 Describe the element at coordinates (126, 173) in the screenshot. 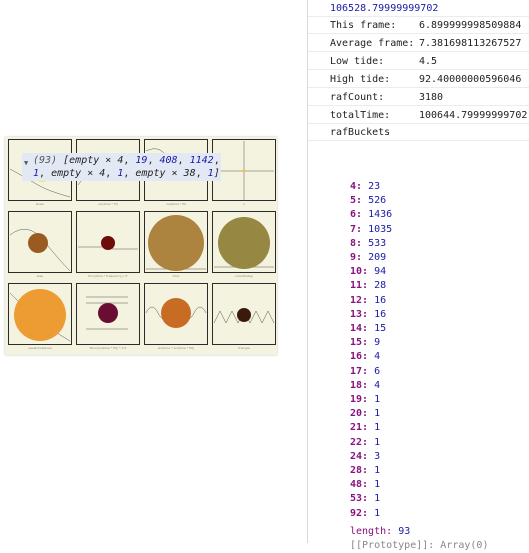

I see `array-summary-line-2: 1, empty × 4, 1, empty × 38, 1]` at that location.